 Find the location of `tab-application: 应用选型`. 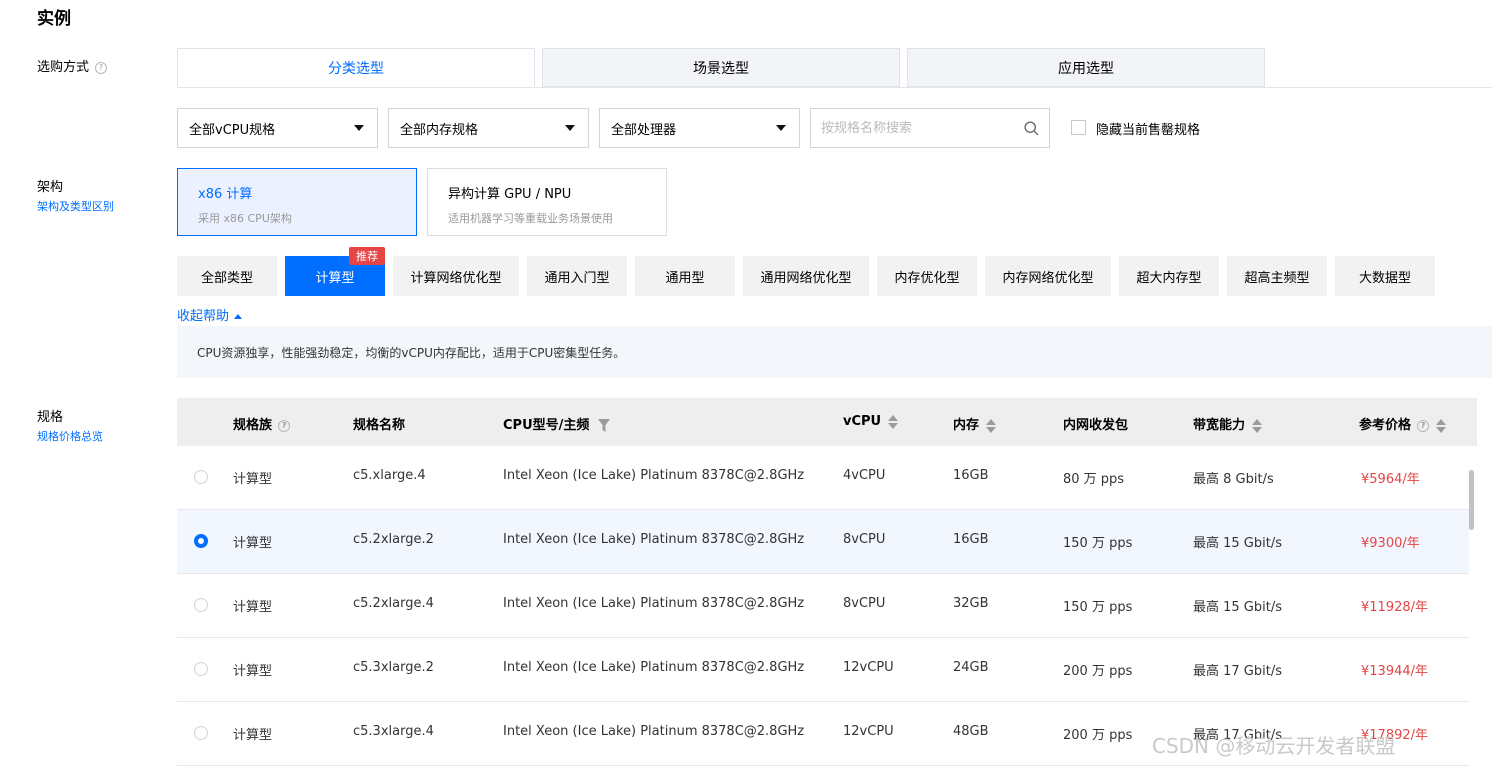

tab-application: 应用选型 is located at coordinates (1086, 67).